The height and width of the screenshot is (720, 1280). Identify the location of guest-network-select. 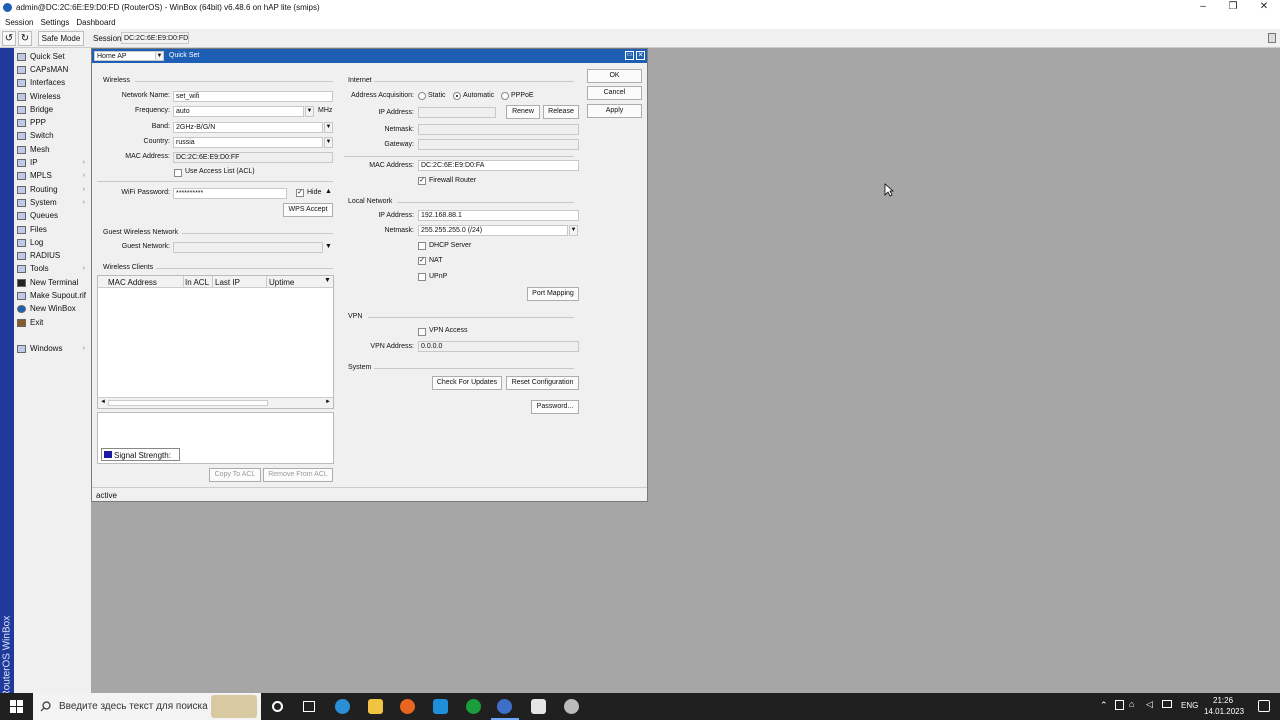
(248, 247).